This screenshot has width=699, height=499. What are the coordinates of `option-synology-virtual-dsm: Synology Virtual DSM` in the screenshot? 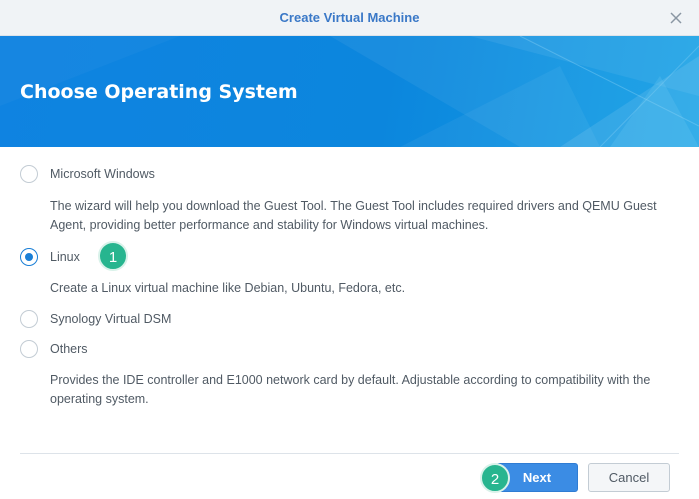 It's located at (95, 319).